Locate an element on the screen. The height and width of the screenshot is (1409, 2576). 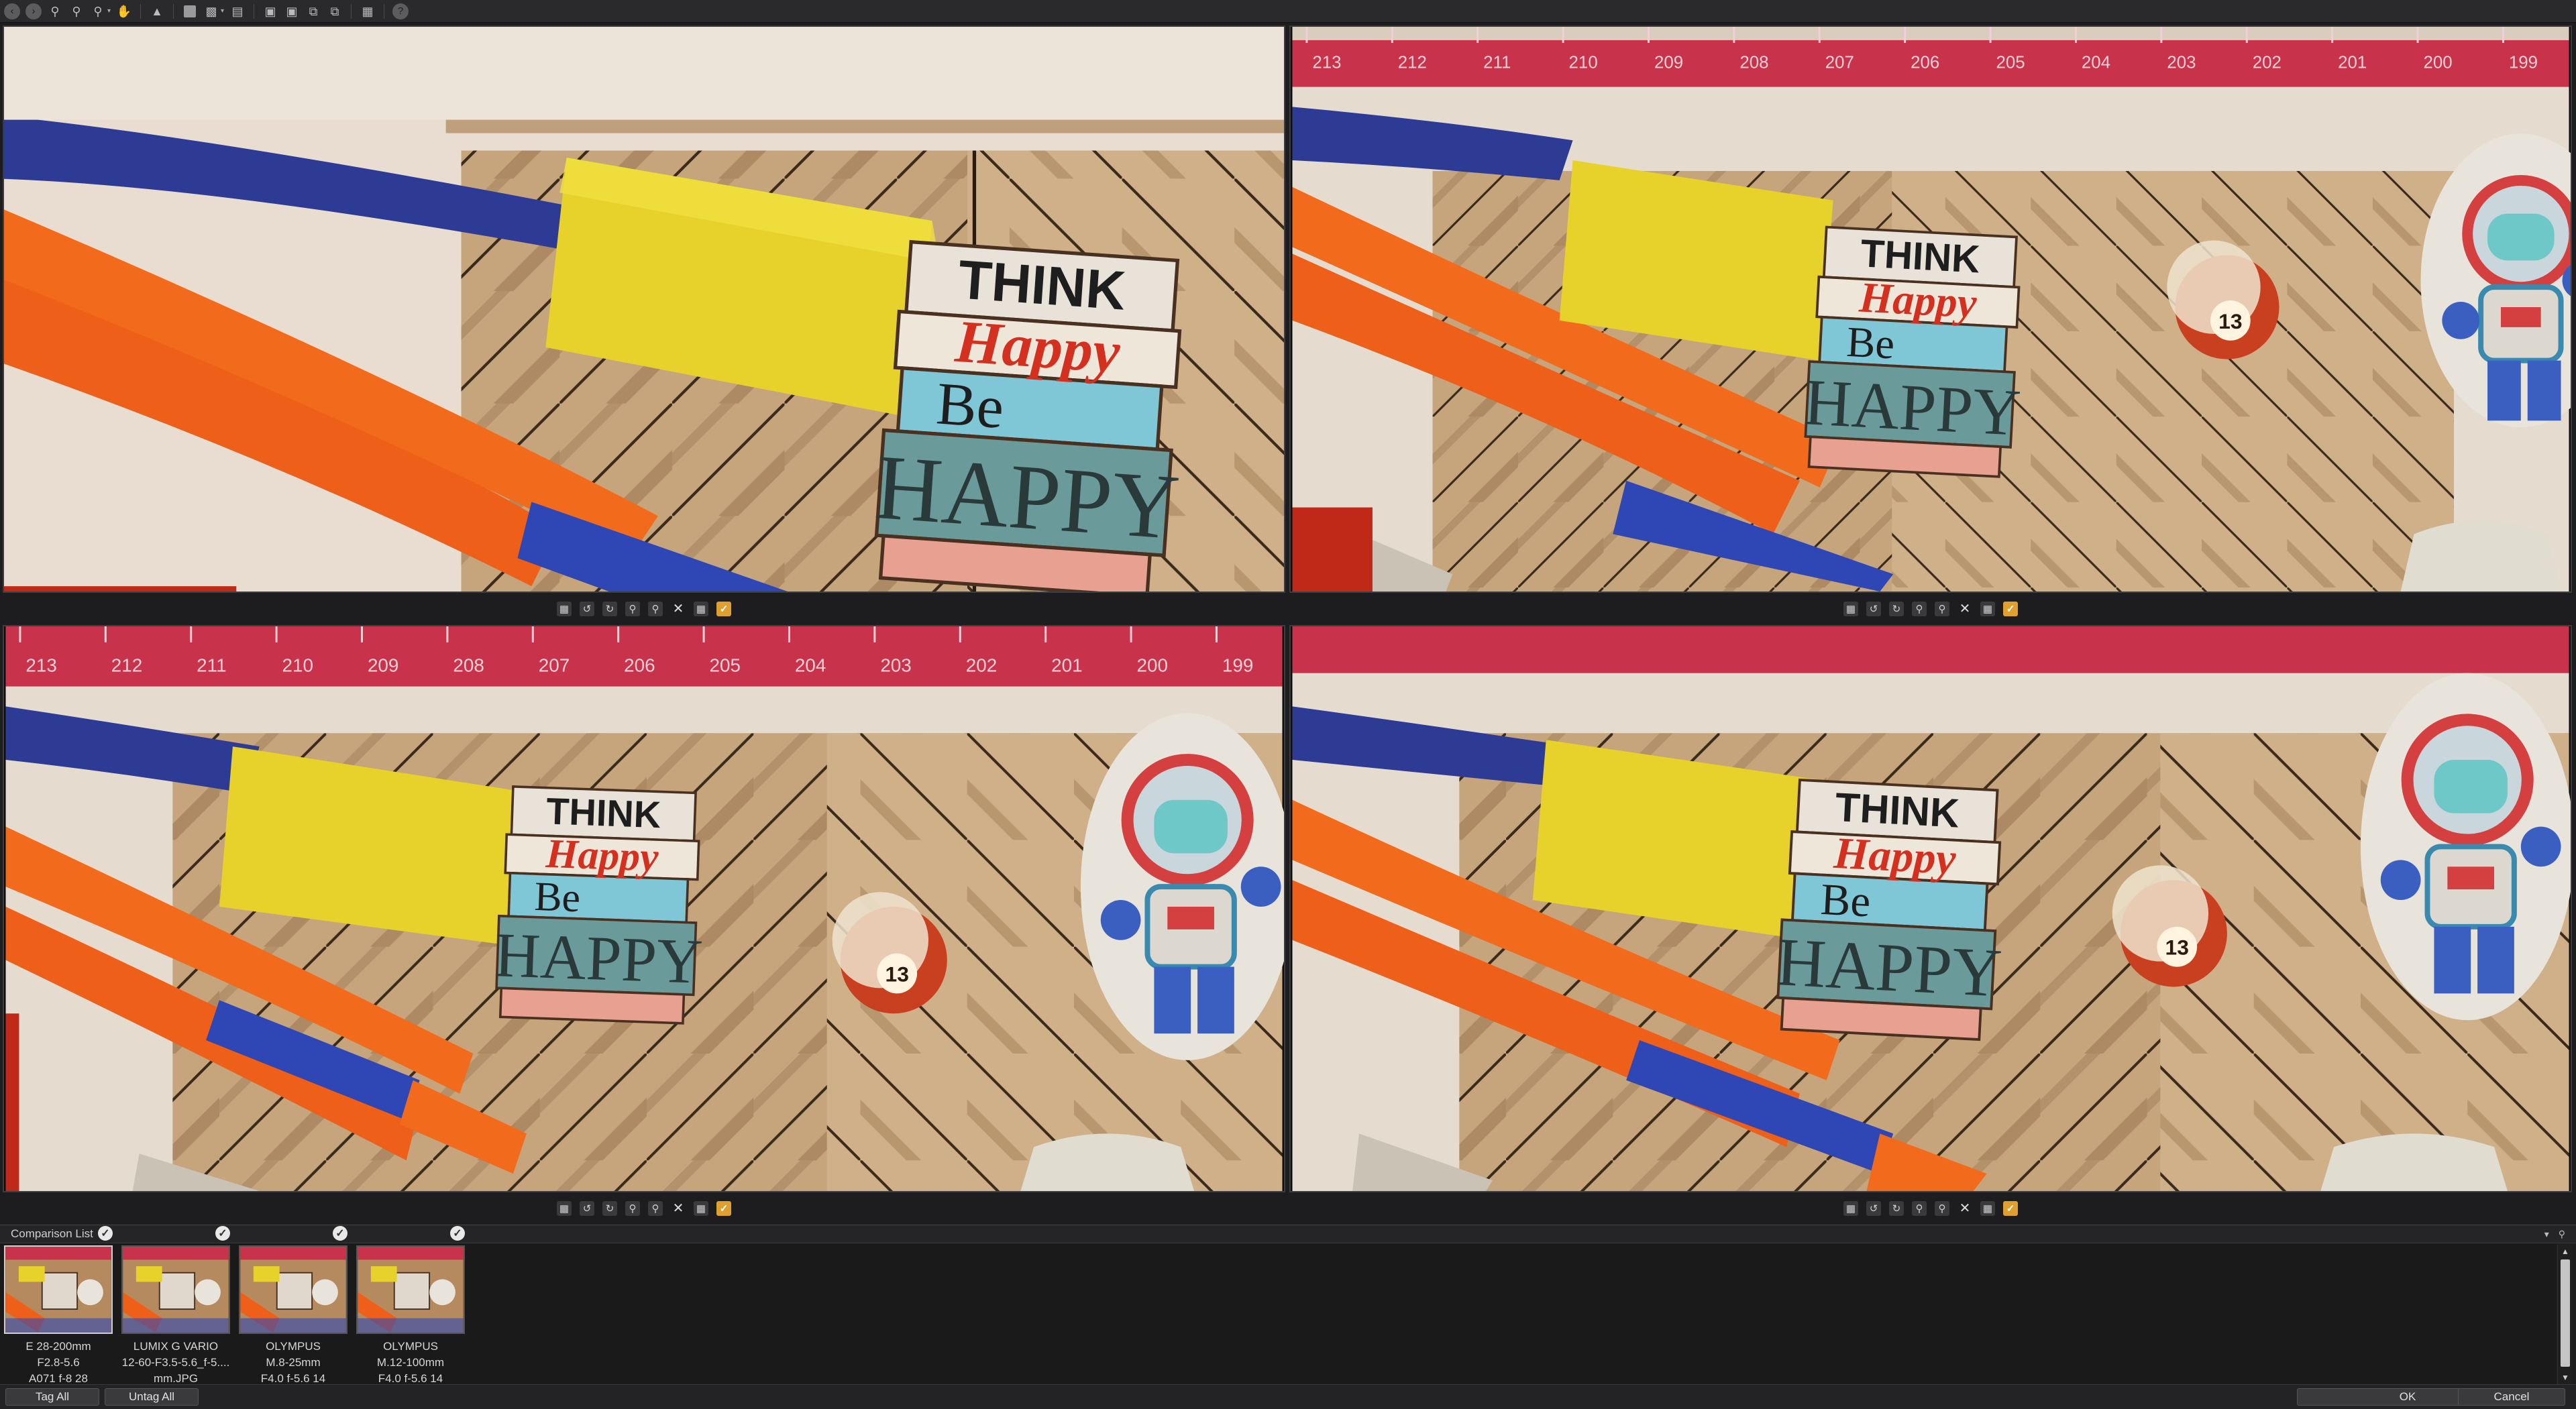
scroll-down-icon: ▼ is located at coordinates (2565, 1377).